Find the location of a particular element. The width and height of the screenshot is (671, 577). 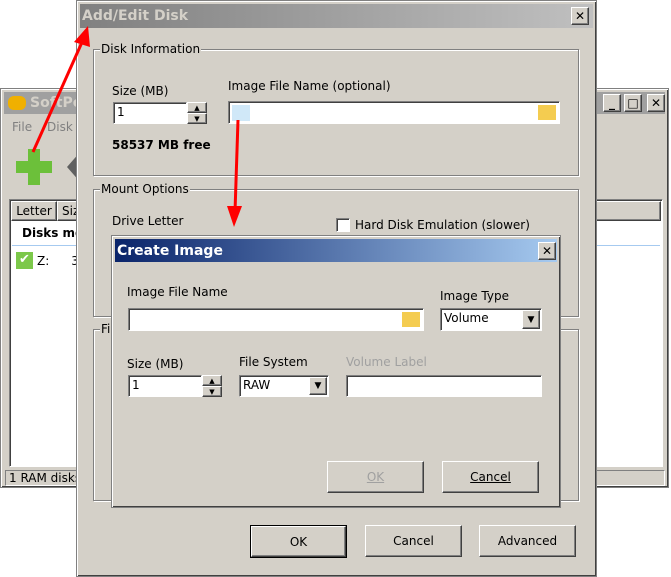

annotation-arrows is located at coordinates (136, 126).